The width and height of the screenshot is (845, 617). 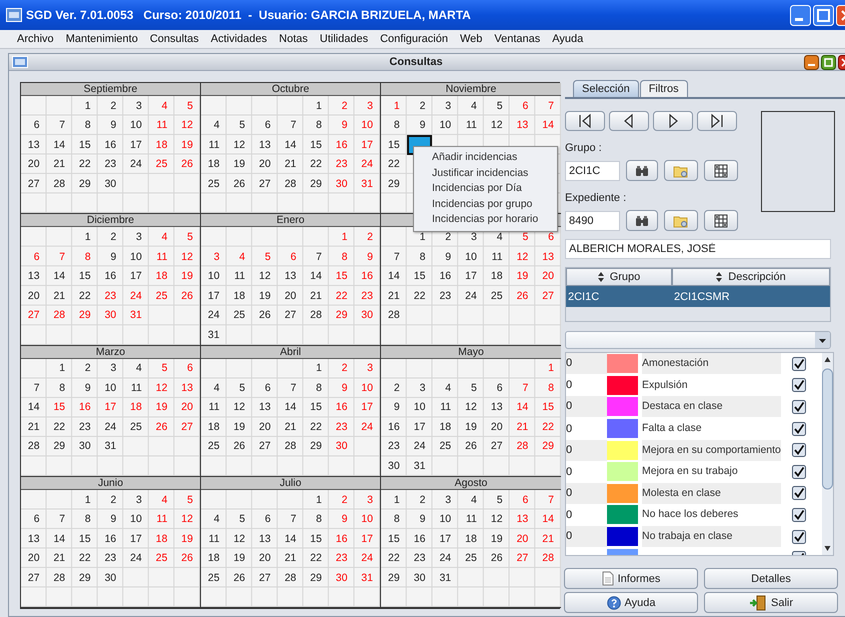 I want to click on day-cell: 7, so click(x=548, y=500).